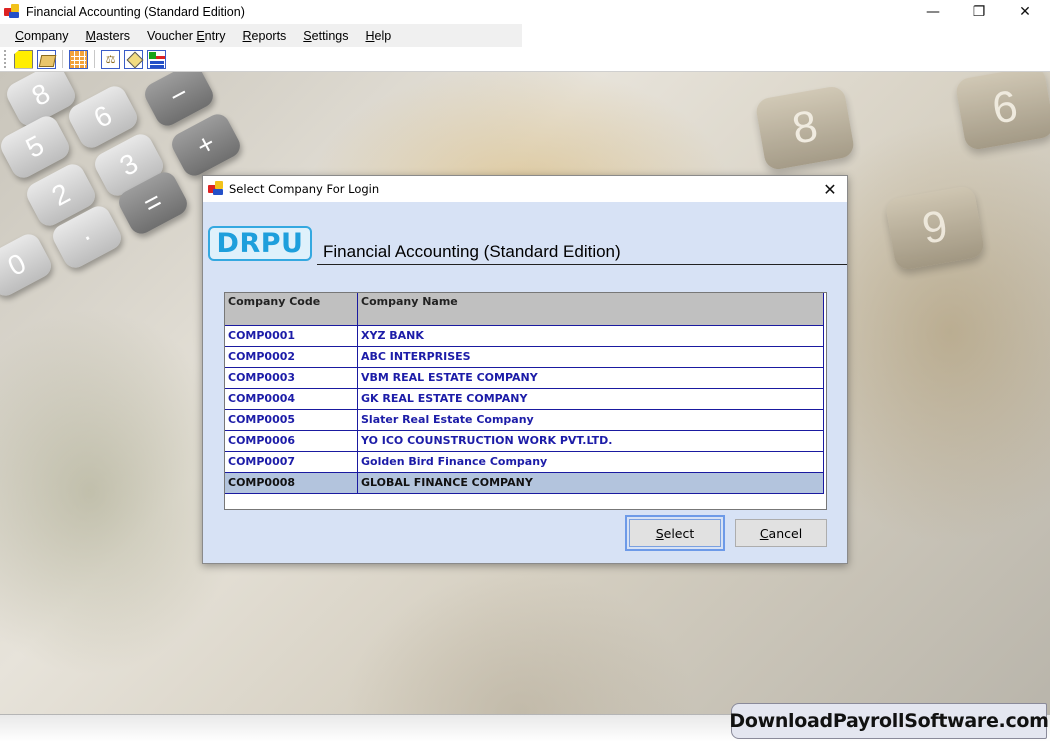  What do you see at coordinates (591, 483) in the screenshot?
I see `company-name-cell: GLOBAL FINANCE COMPANY` at bounding box center [591, 483].